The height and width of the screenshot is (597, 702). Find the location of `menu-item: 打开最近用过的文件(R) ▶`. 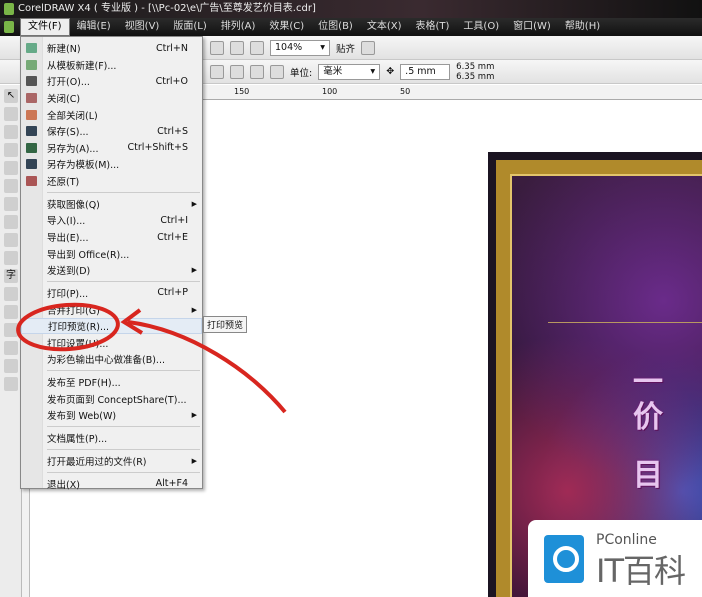

menu-item: 打开最近用过的文件(R) ▶ is located at coordinates (111, 461).